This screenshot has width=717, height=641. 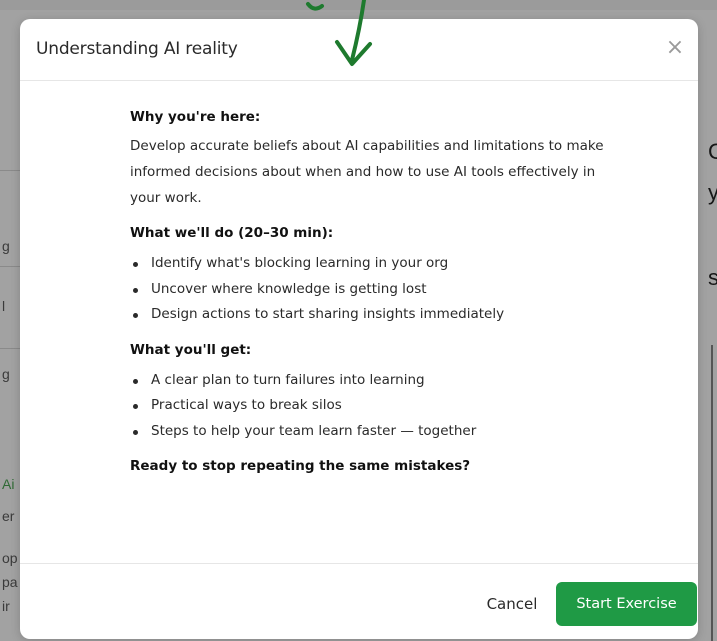 I want to click on background-right-content: C y s, so click(x=706, y=378).